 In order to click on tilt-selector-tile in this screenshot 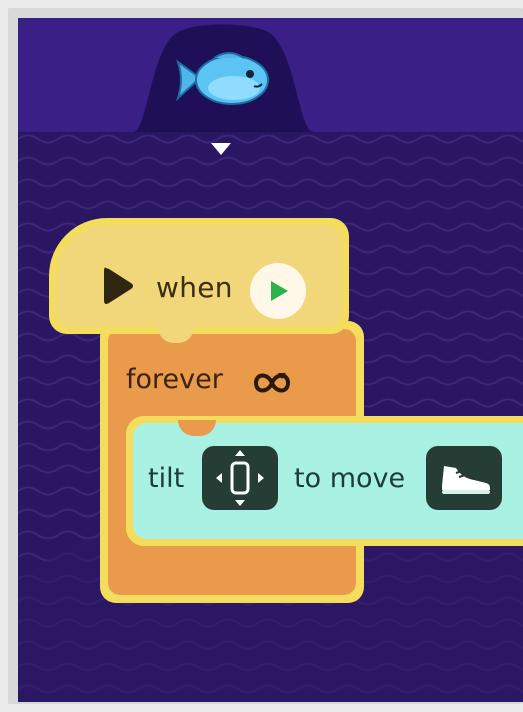, I will do `click(240, 478)`.